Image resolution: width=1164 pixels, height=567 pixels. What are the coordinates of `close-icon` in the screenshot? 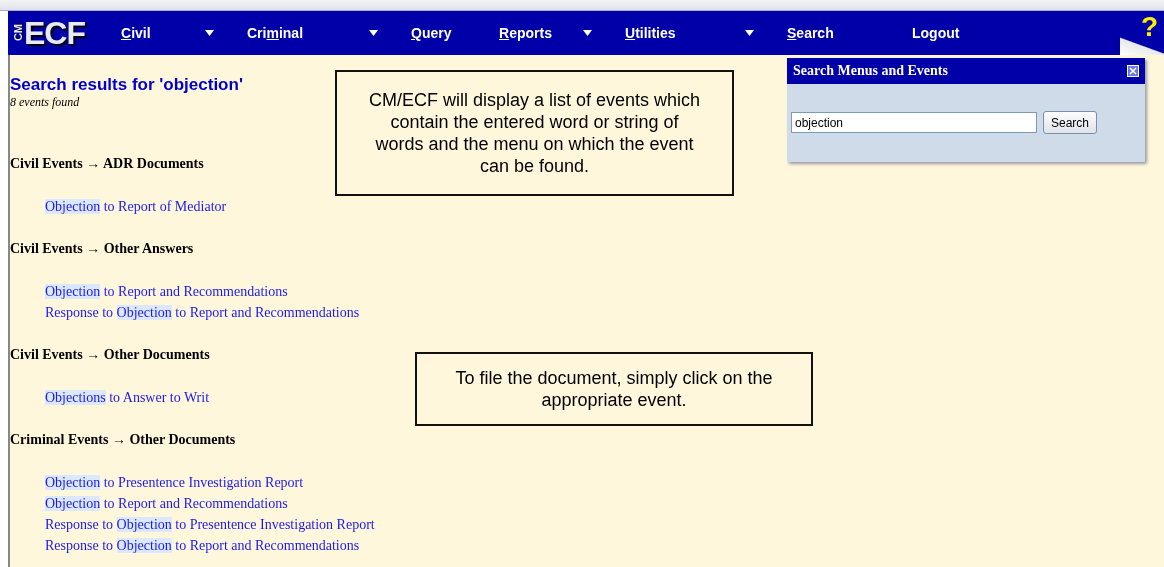 It's located at (1133, 71).